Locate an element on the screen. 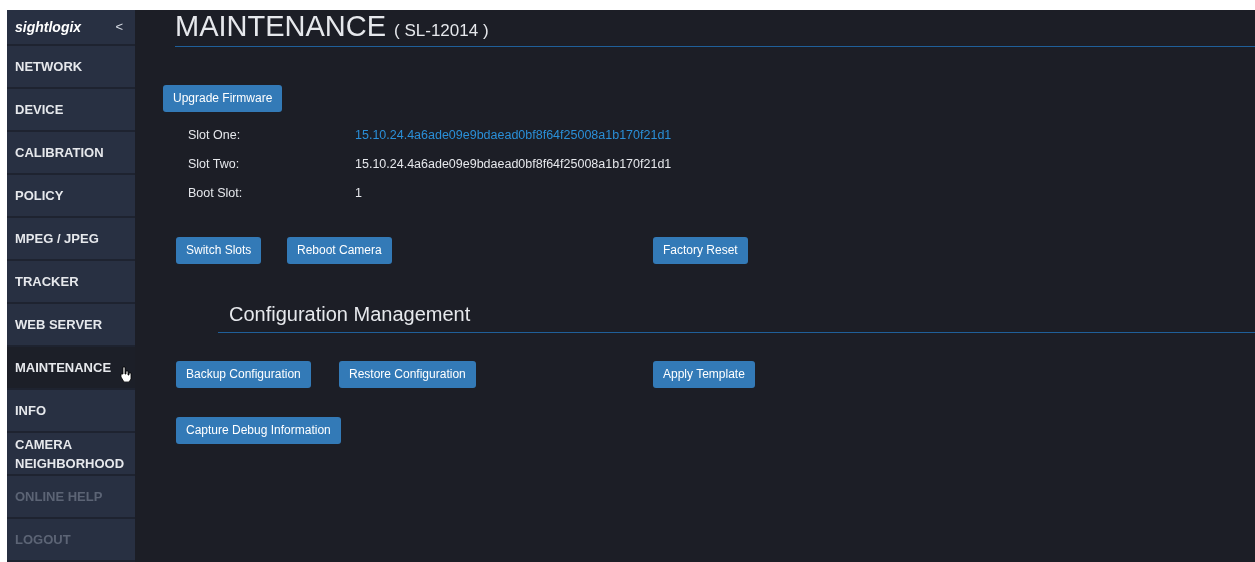 This screenshot has width=1255, height=562. sidebar-item: POLICY is located at coordinates (71, 195).